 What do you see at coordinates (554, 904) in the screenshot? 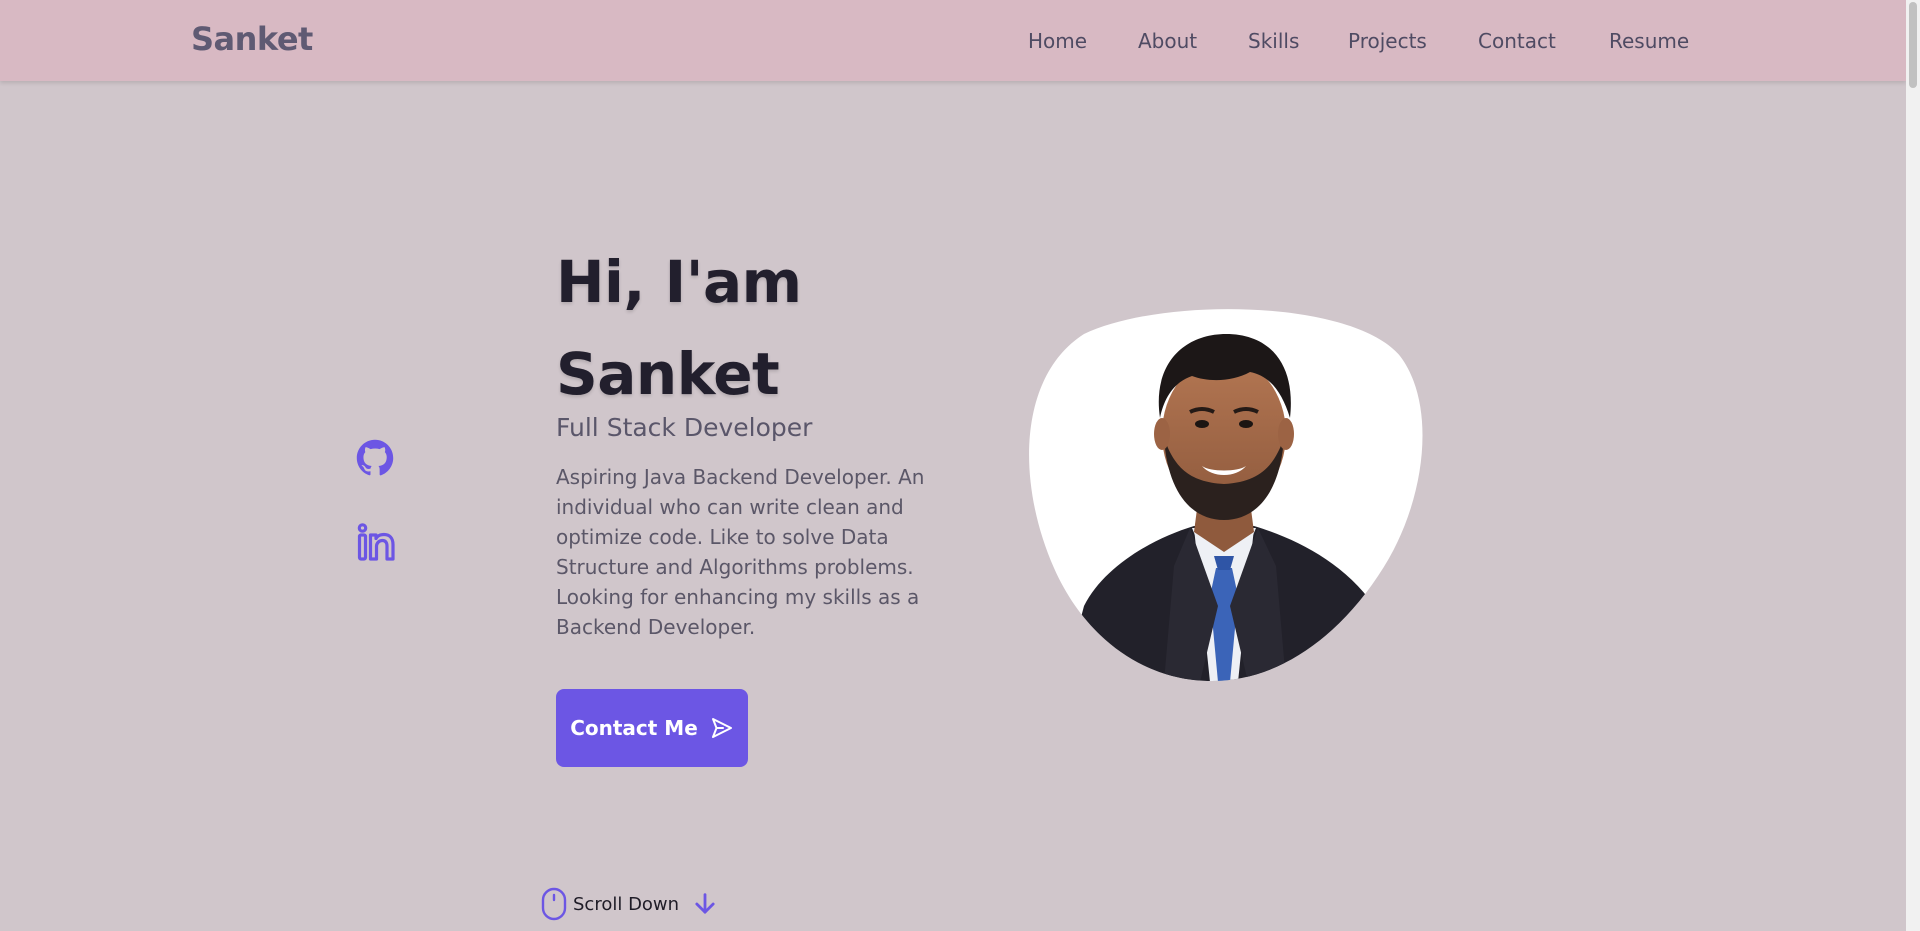
I see `mouse-icon` at bounding box center [554, 904].